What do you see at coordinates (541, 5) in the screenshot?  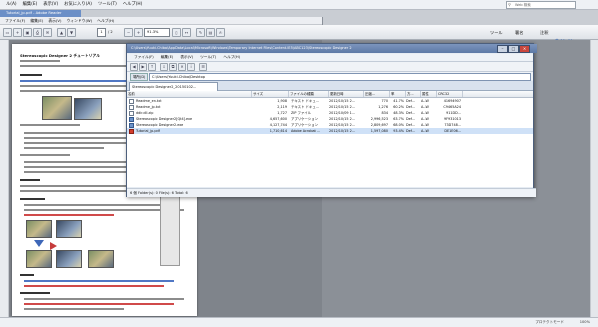 I see `browser-search-input: ⚲ Web 検索` at bounding box center [541, 5].